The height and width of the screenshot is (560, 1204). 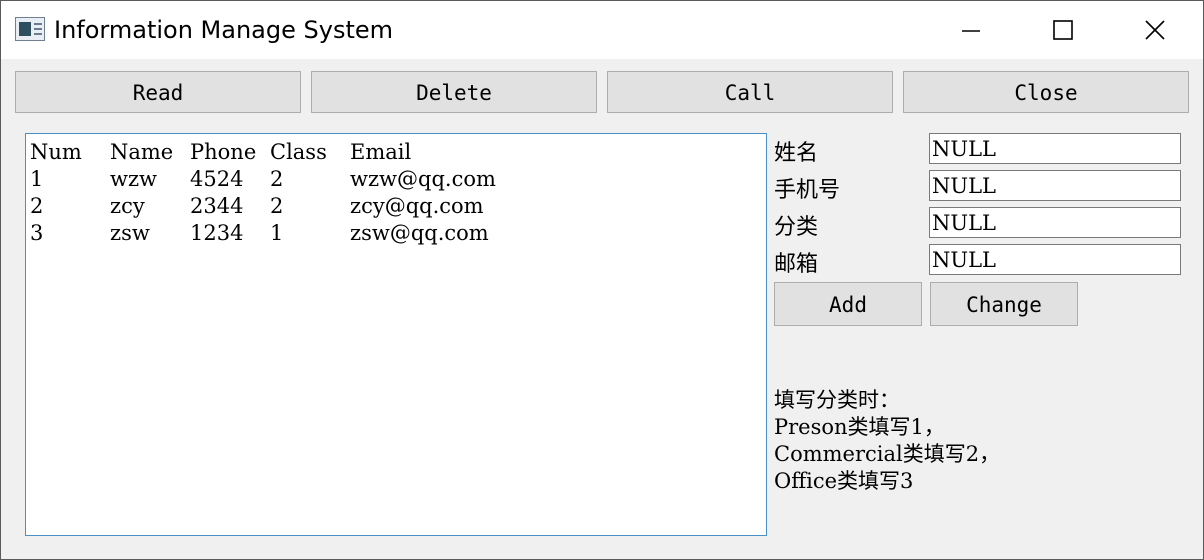 What do you see at coordinates (796, 264) in the screenshot?
I see `email-label: 邮箱` at bounding box center [796, 264].